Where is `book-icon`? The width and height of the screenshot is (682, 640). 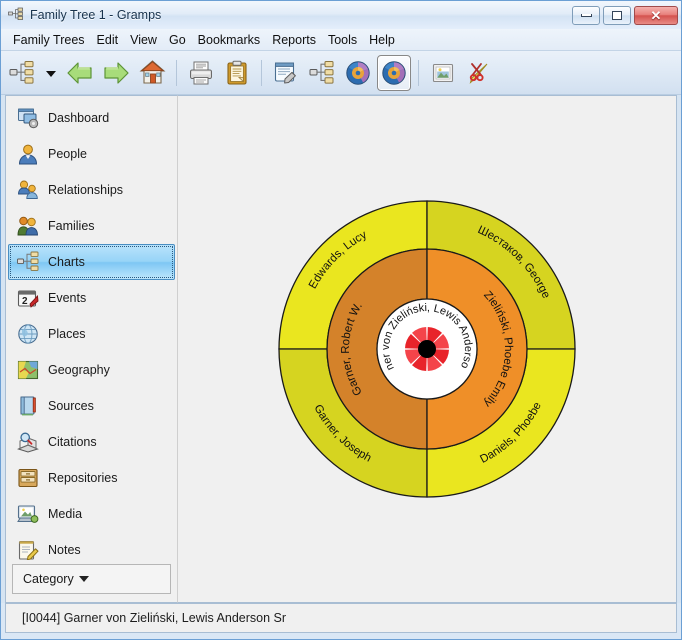
book-icon is located at coordinates (28, 406).